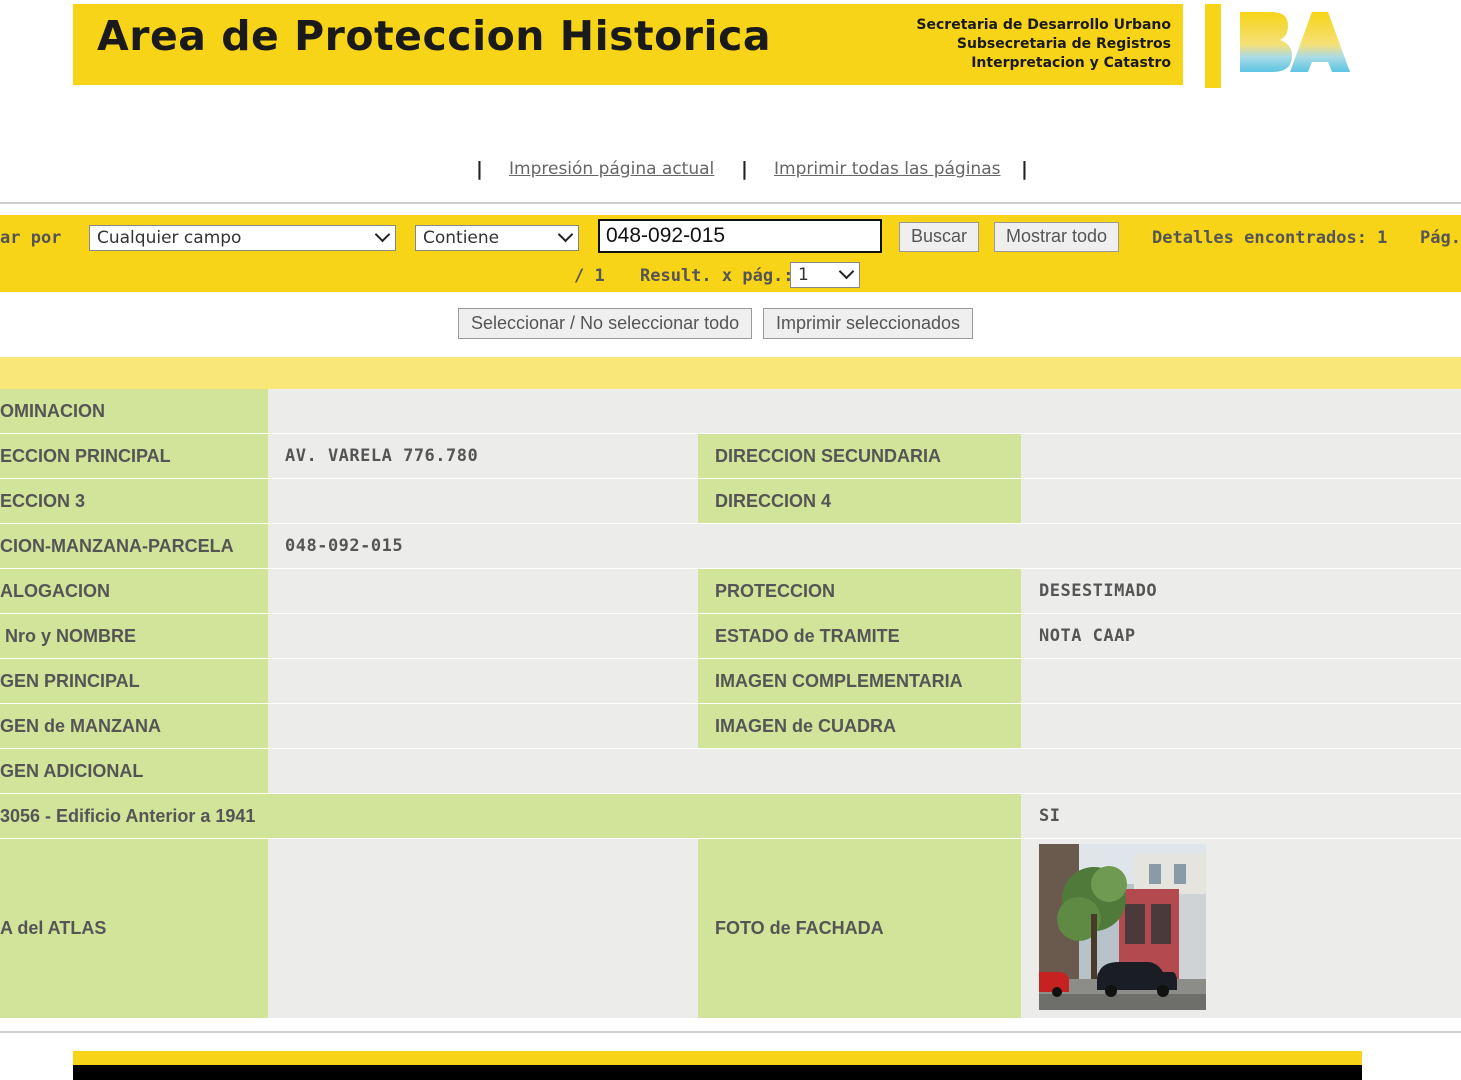 The image size is (1461, 1080). I want to click on nro-nombre-value, so click(483, 636).